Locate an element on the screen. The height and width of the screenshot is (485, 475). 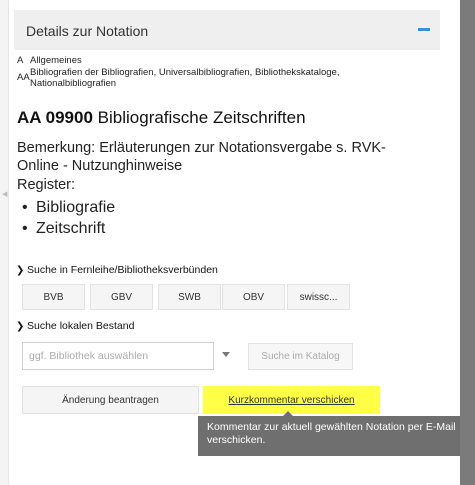
register-list: Bibliografie Zeitschrift is located at coordinates (68, 218).